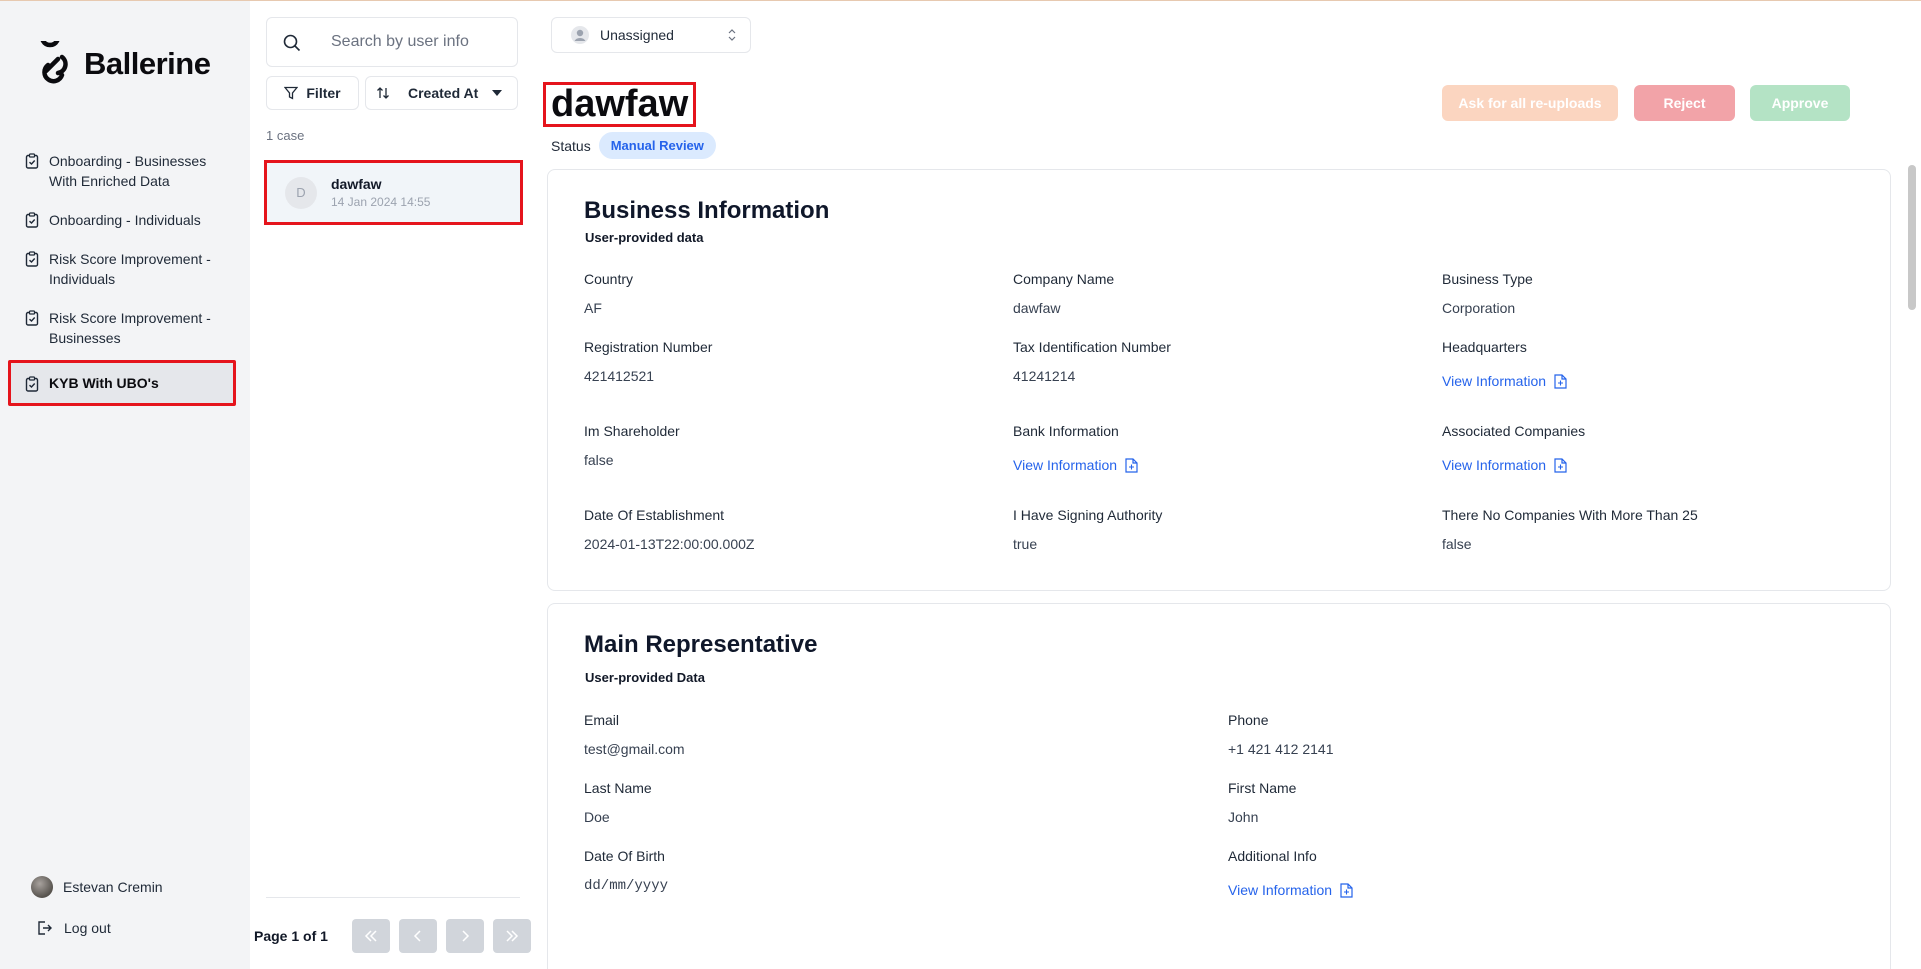 This screenshot has width=1921, height=969. What do you see at coordinates (1063, 293) in the screenshot?
I see `field-company-name: Company Name dawfaw` at bounding box center [1063, 293].